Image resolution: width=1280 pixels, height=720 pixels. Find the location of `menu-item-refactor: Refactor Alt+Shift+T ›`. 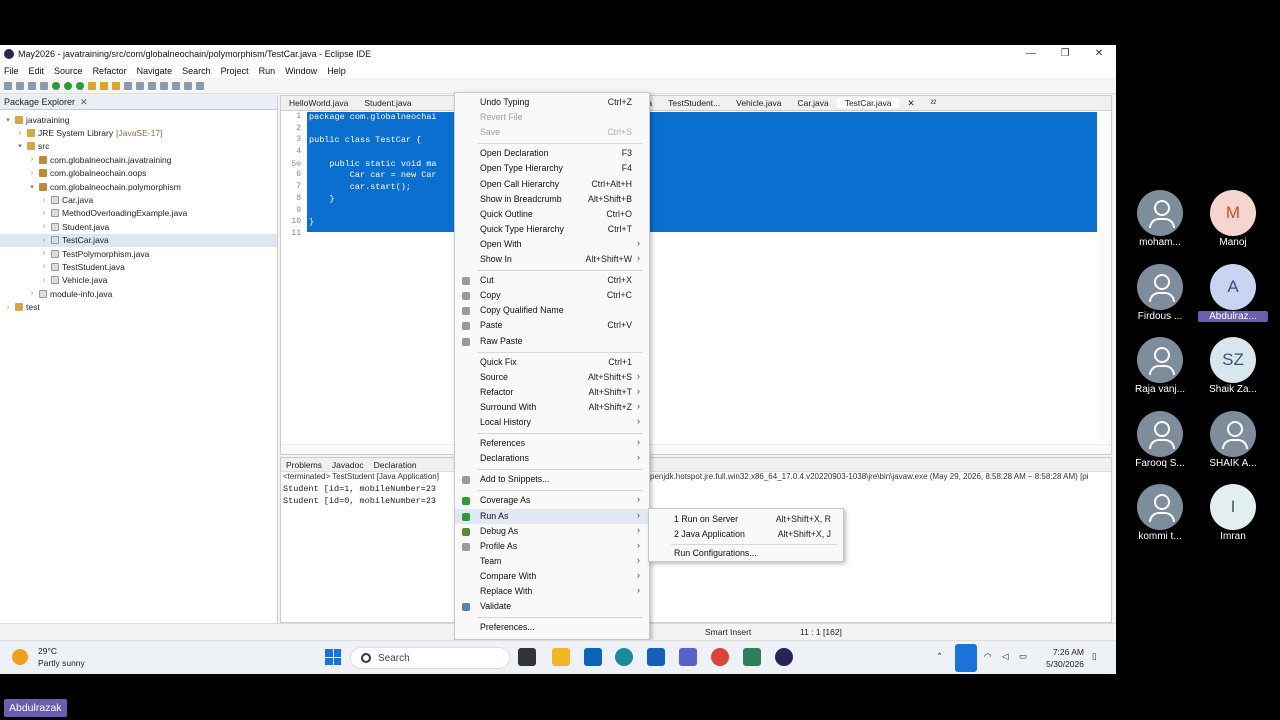

menu-item-refactor: Refactor Alt+Shift+T › is located at coordinates (552, 392).